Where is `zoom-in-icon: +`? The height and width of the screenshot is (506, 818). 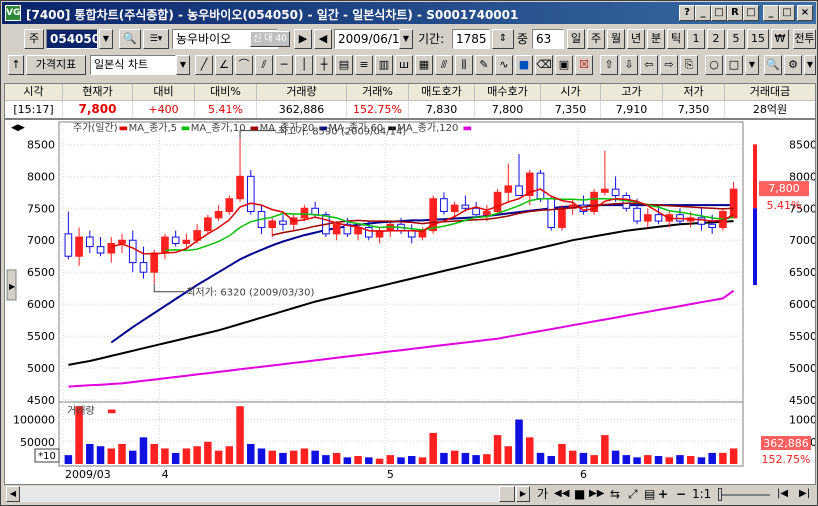
zoom-in-icon: + is located at coordinates (663, 494).